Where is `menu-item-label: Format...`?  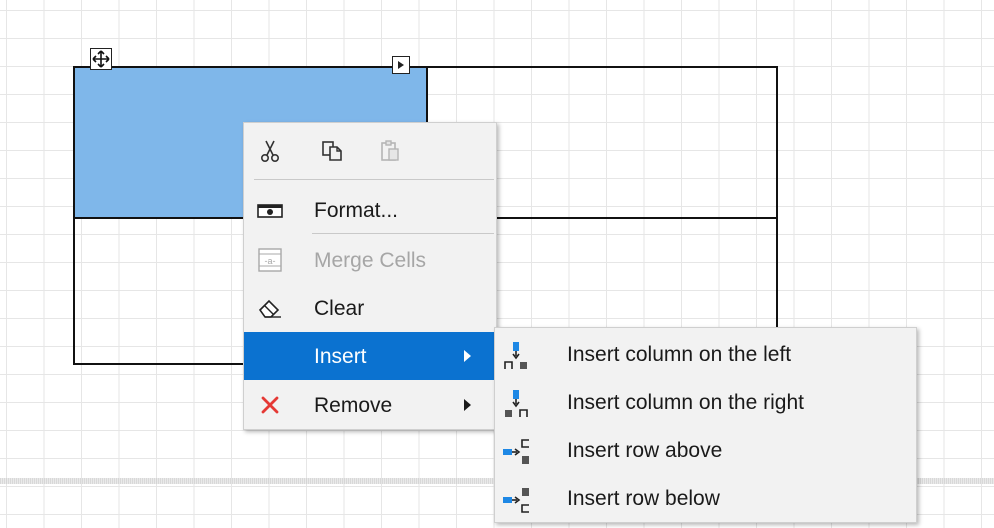 menu-item-label: Format... is located at coordinates (356, 210).